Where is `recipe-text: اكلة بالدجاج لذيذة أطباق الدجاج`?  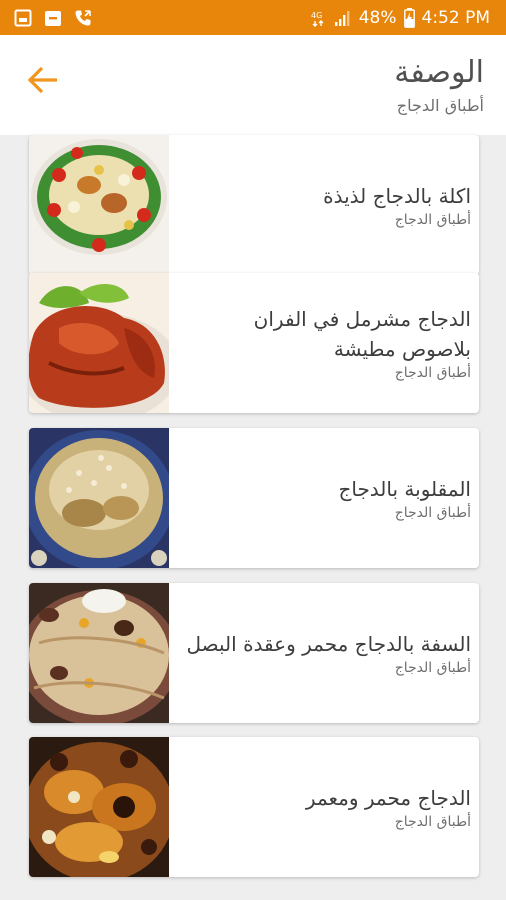 recipe-text: اكلة بالدجاج لذيذة أطباق الدجاج is located at coordinates (325, 205).